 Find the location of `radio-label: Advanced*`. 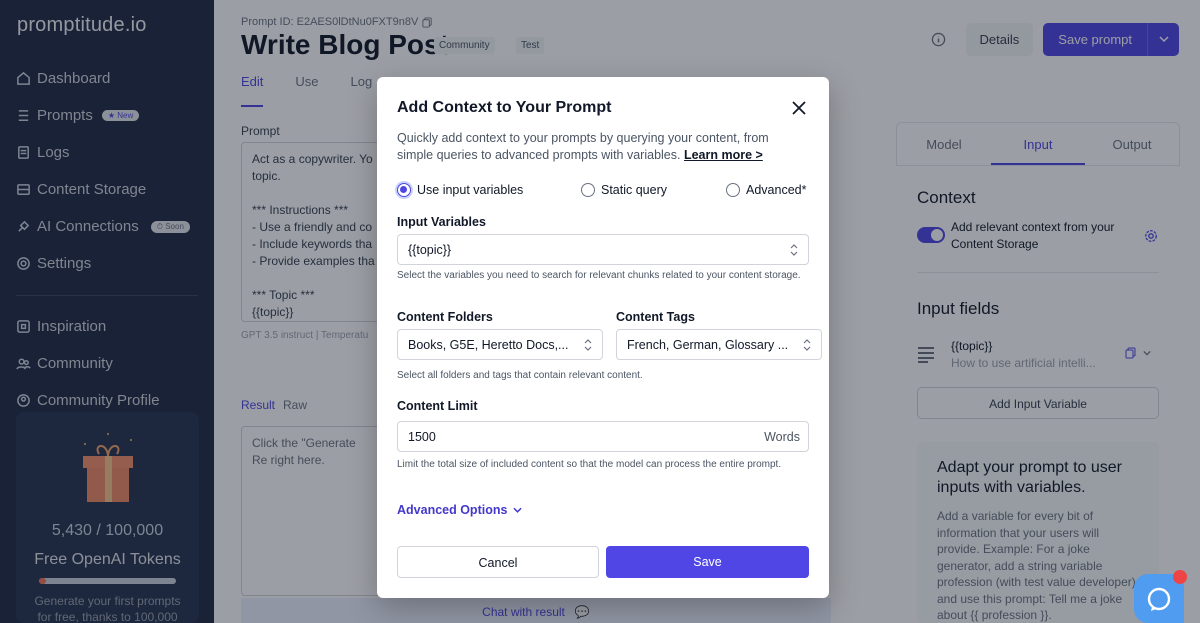

radio-label: Advanced* is located at coordinates (776, 190).